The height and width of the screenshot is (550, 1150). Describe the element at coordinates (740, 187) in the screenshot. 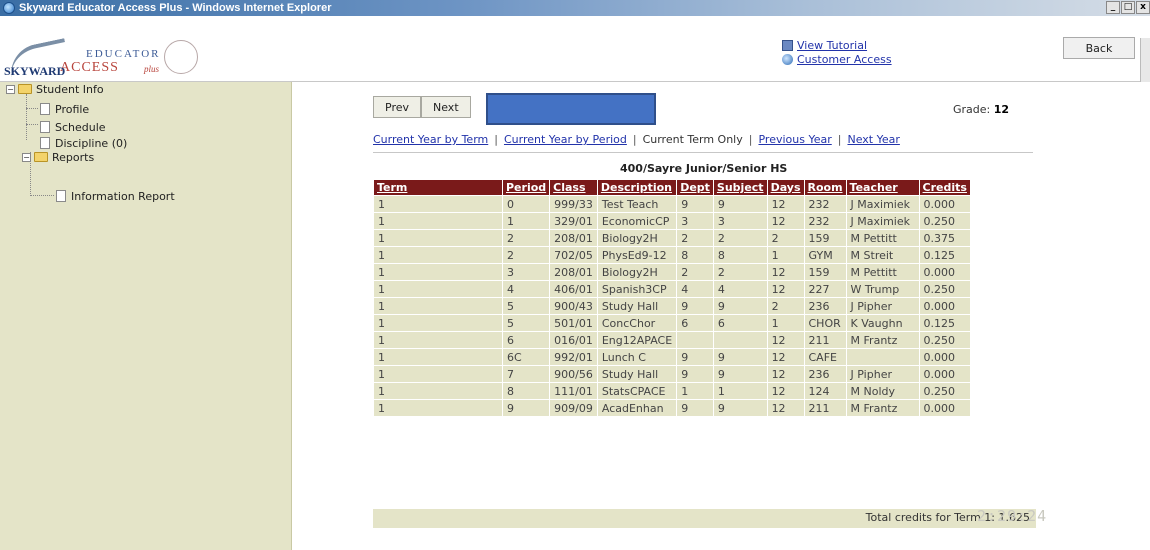

I see `column-header-subject: Subject` at that location.